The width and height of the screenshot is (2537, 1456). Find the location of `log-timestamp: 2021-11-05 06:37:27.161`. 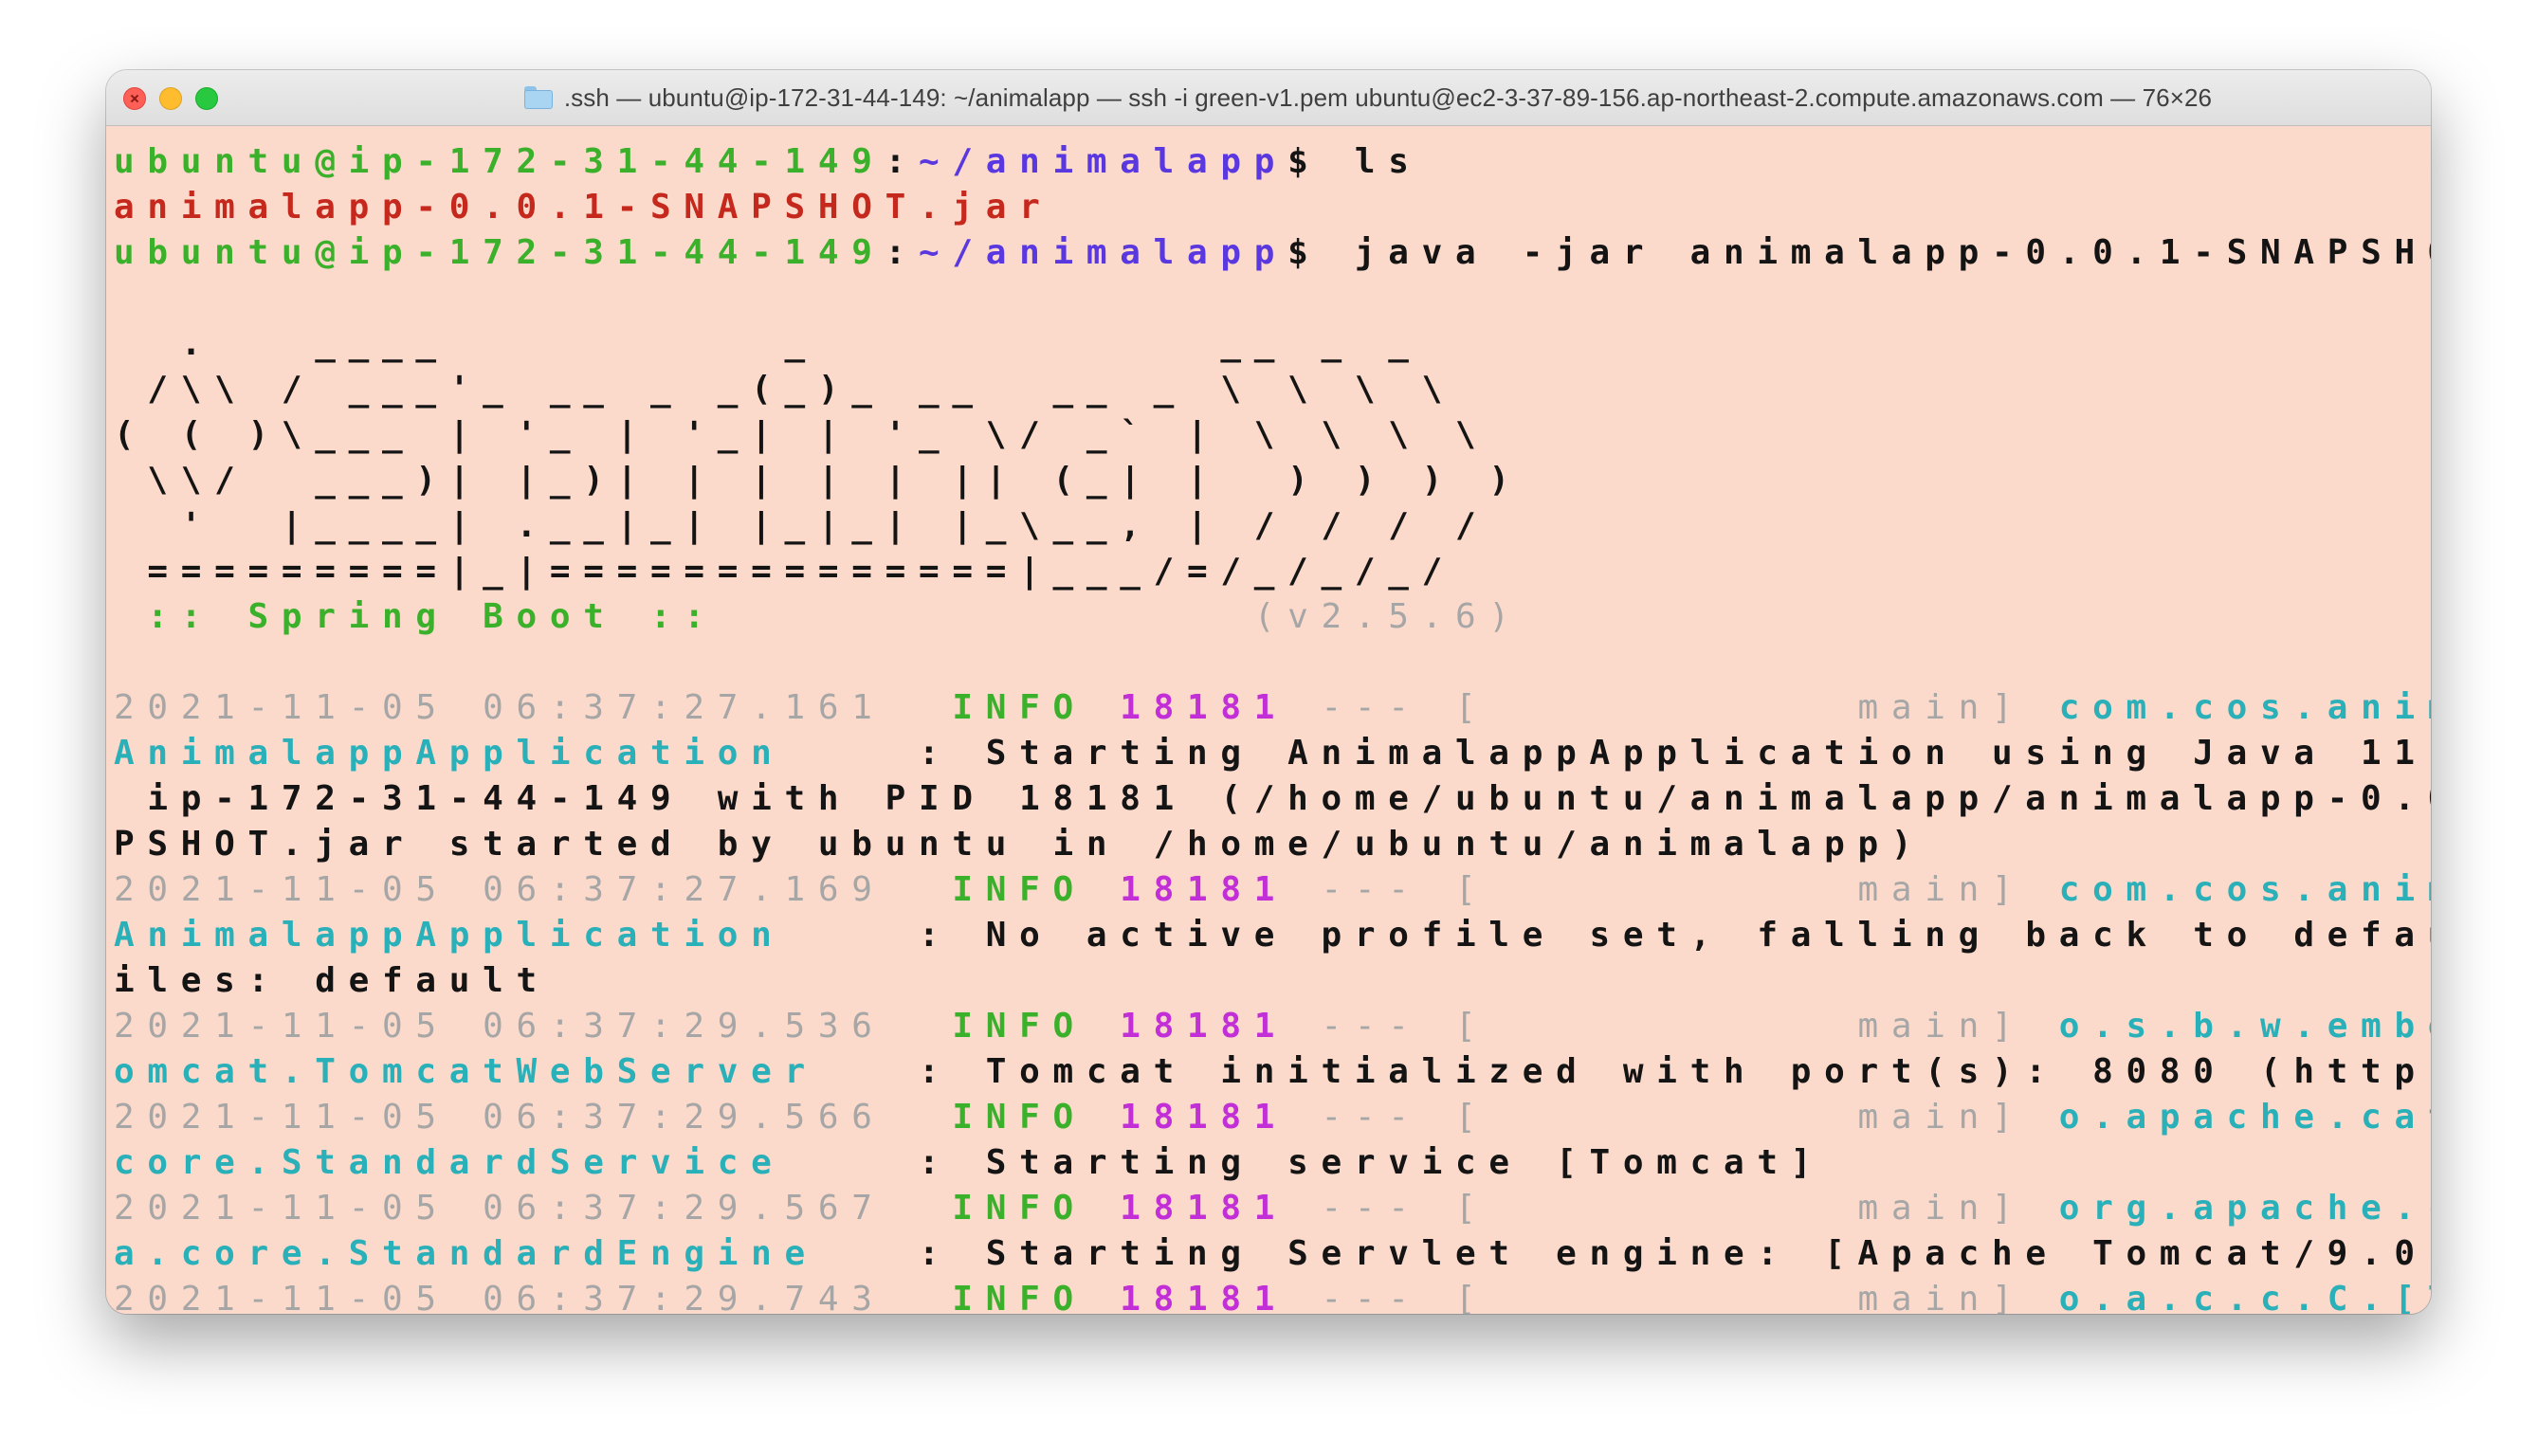

log-timestamp: 2021-11-05 06:37:27.161 is located at coordinates (500, 707).